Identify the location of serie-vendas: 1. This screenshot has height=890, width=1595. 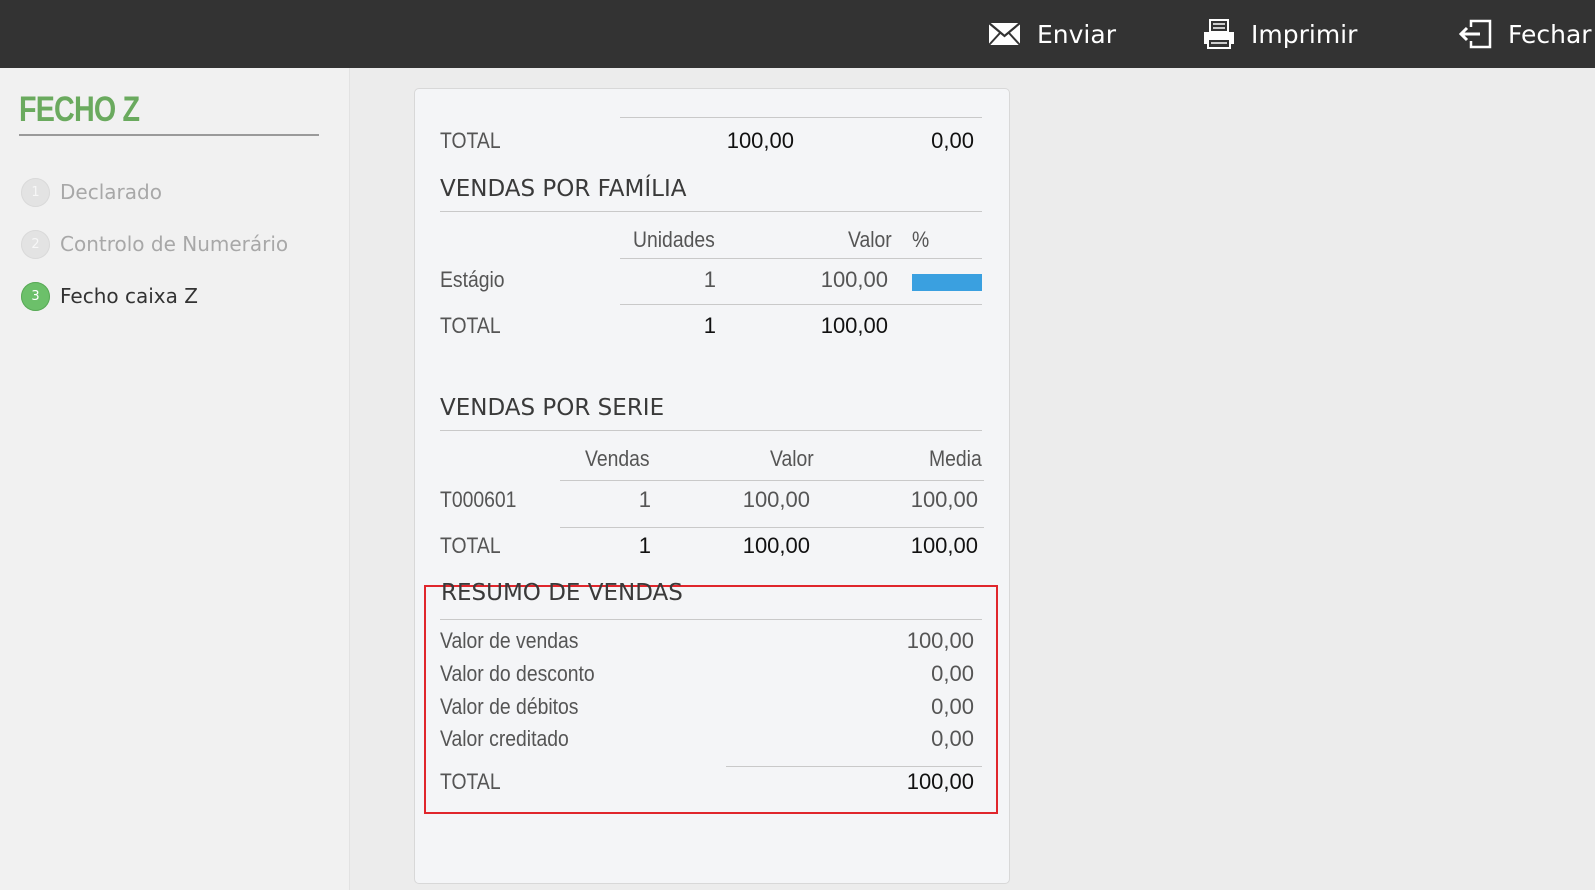
(644, 499).